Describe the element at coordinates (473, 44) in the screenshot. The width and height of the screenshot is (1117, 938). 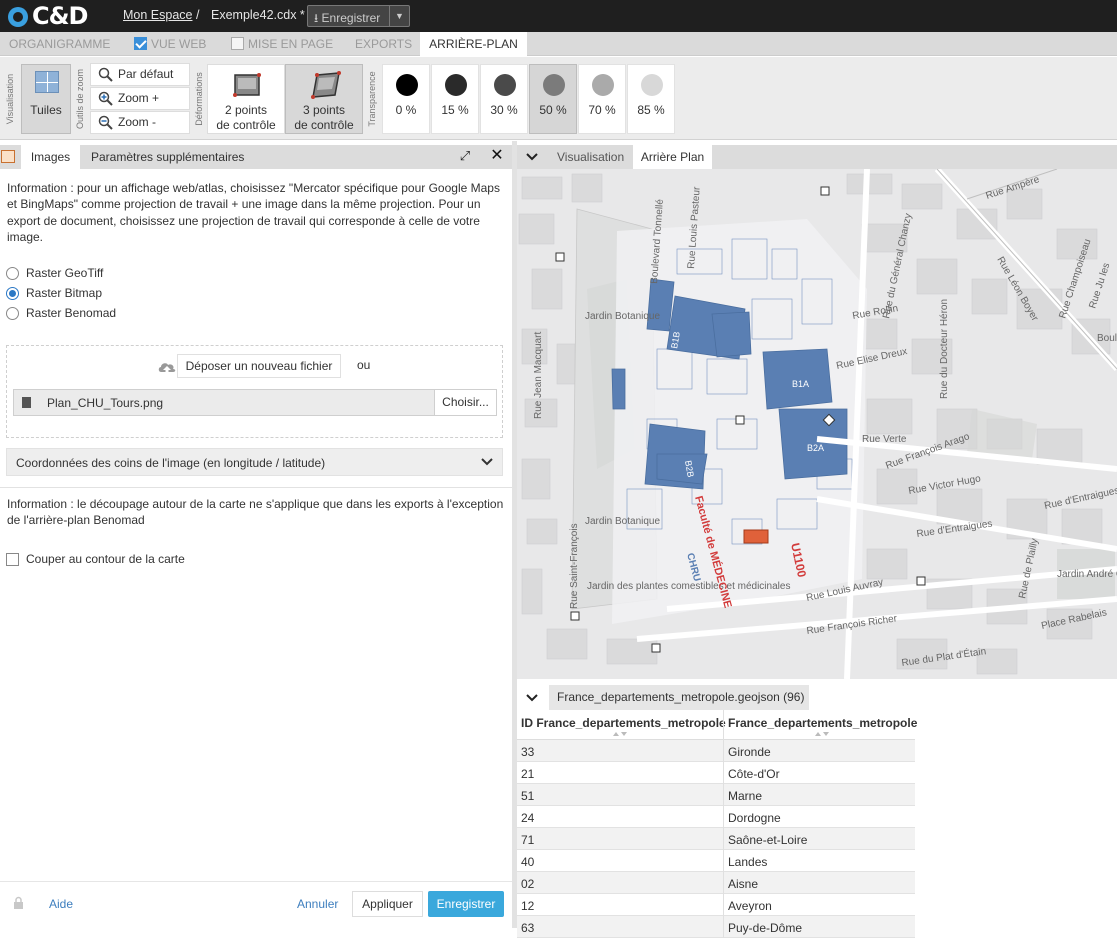
I see `tab-arriere-plan: ARRIÈRE-PLAN` at that location.